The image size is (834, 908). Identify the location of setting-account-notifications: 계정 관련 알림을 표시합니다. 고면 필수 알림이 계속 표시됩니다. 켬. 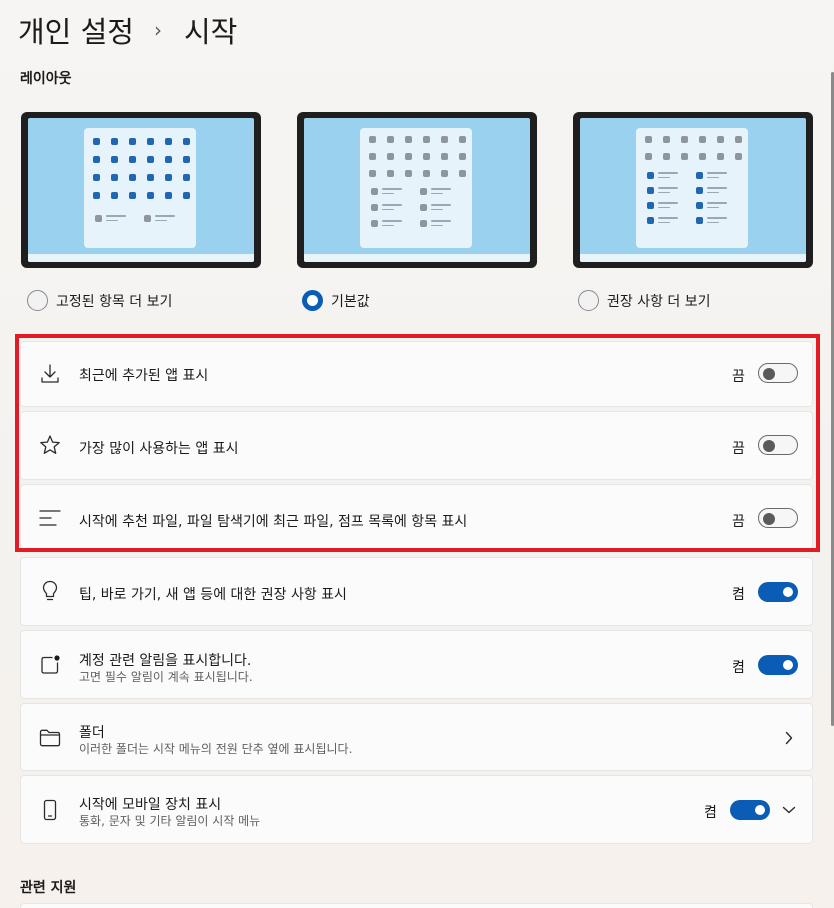
(416, 664).